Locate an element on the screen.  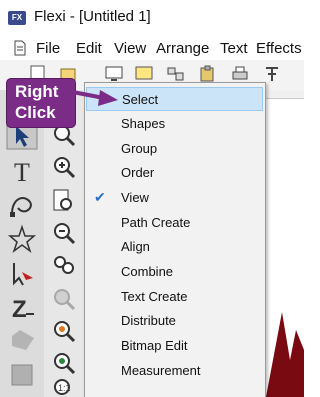
highlight-icon is located at coordinates (144, 74).